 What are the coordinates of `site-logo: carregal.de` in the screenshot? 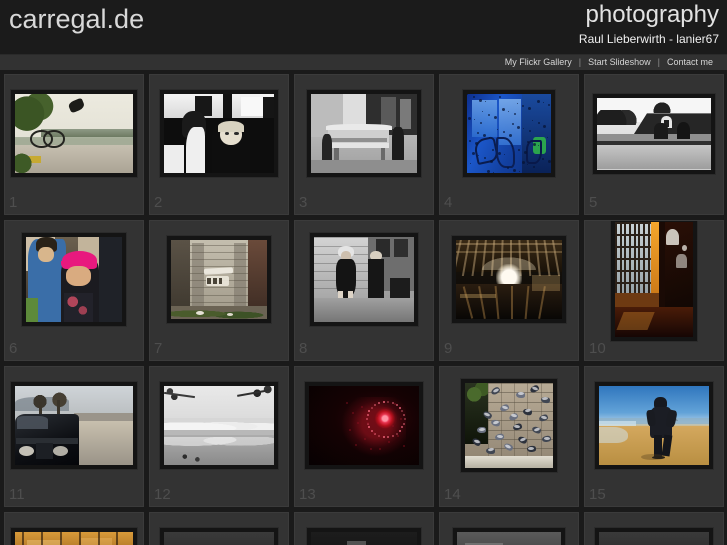 It's located at (76, 19).